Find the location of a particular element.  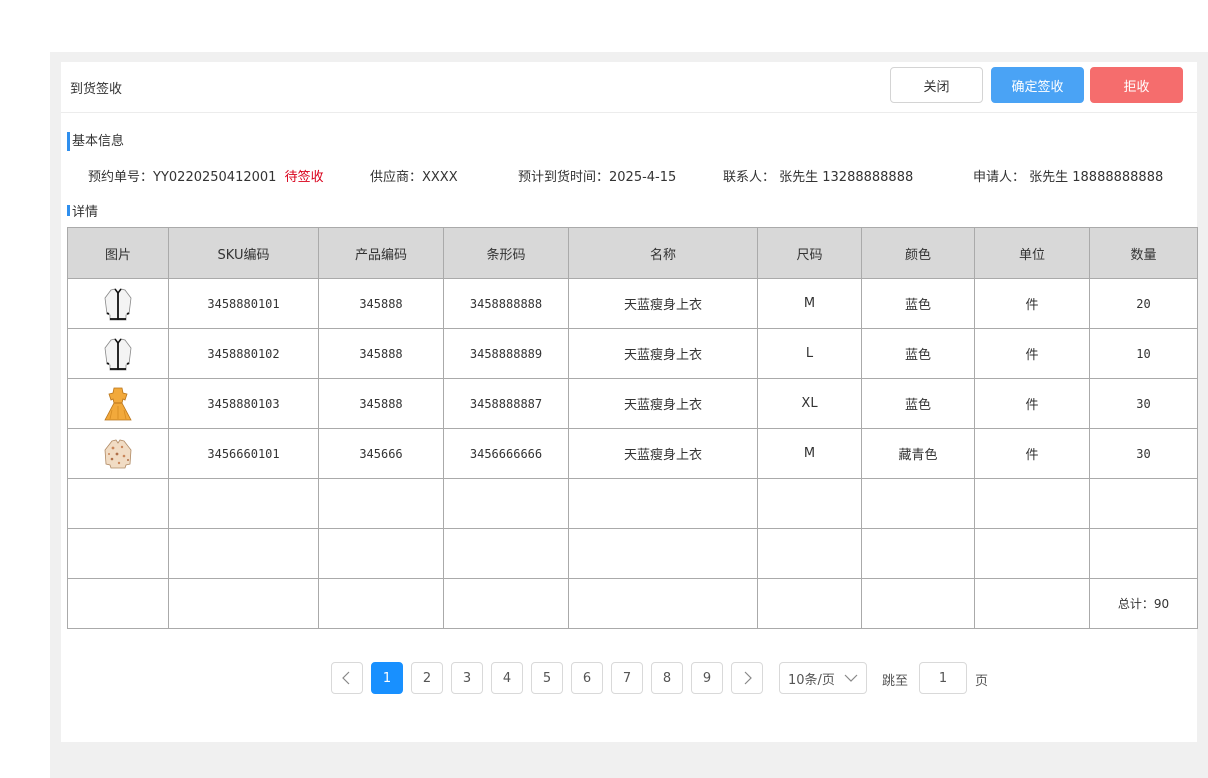

prev-page-button is located at coordinates (347, 678).